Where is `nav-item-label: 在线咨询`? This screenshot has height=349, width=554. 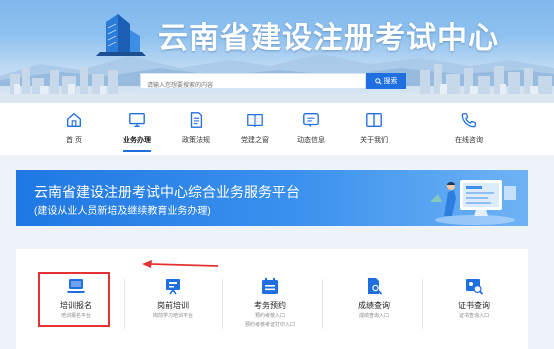 nav-item-label: 在线咨询 is located at coordinates (469, 140).